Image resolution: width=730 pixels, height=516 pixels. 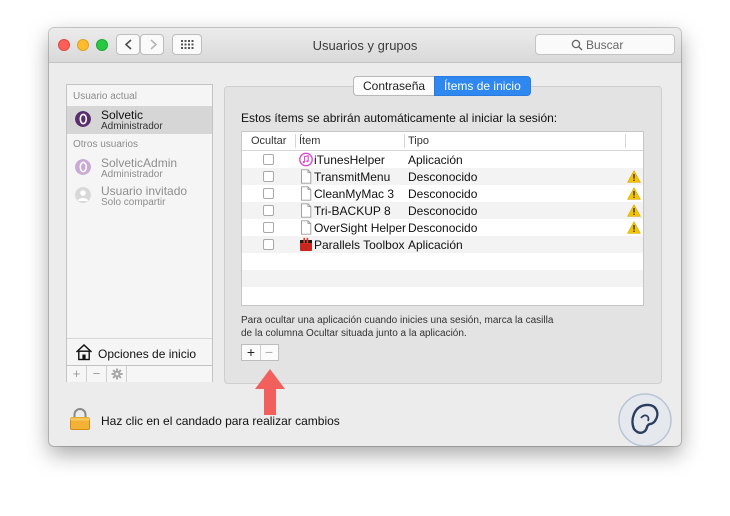 What do you see at coordinates (306, 159) in the screenshot?
I see `itunes-icon` at bounding box center [306, 159].